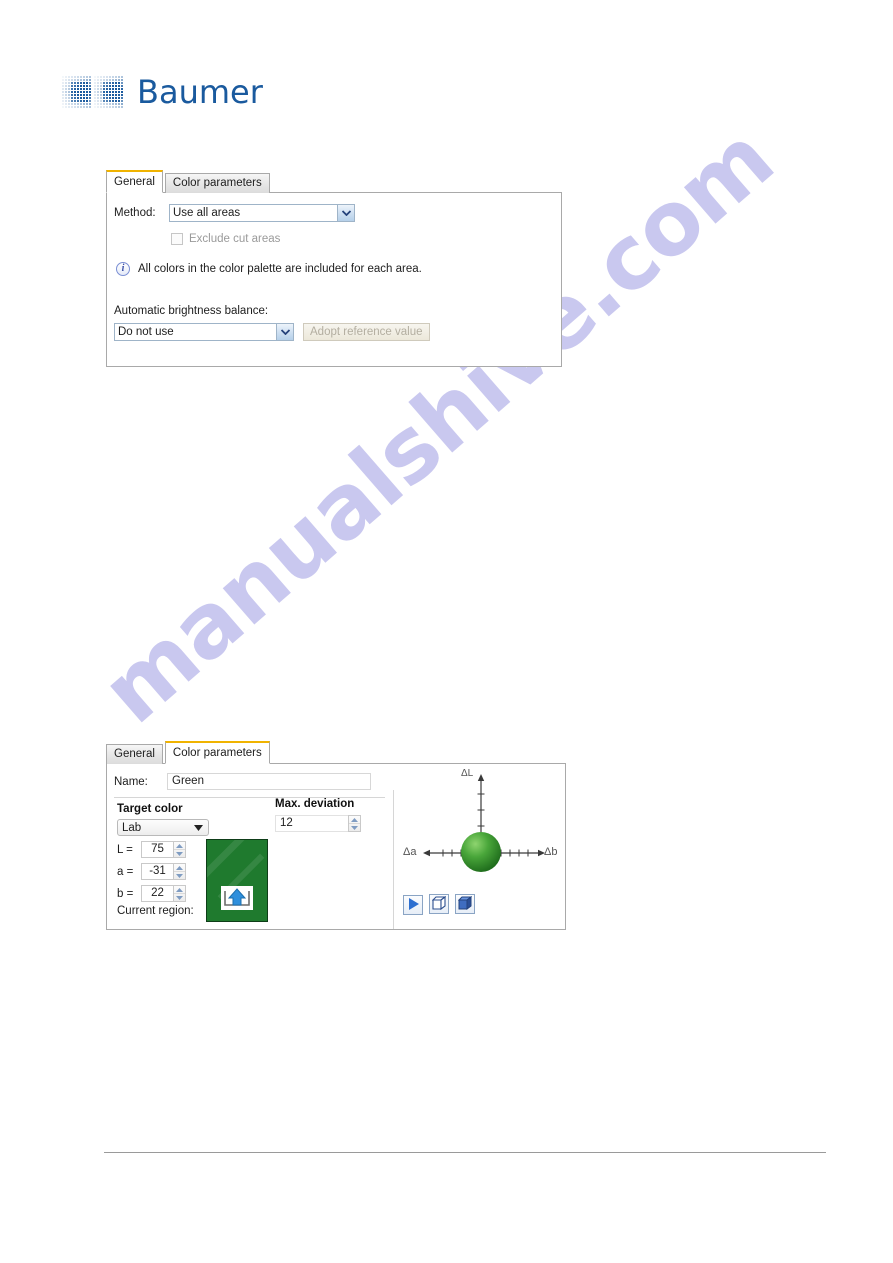 The width and height of the screenshot is (893, 1263). I want to click on name-label: Name:, so click(131, 781).